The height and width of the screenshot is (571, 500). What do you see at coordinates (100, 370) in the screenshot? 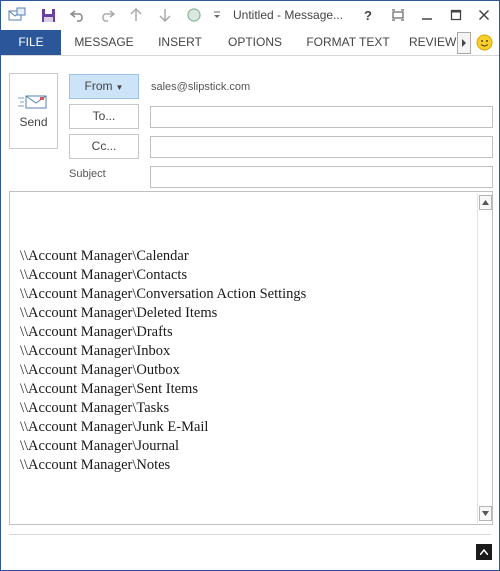
I see `body-line: \\Account Manager\Outbox` at bounding box center [100, 370].